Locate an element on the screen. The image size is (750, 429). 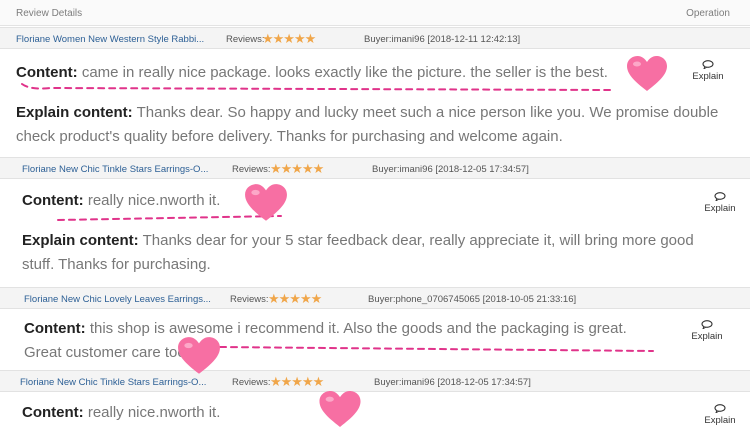
operation-header: Operation is located at coordinates (708, 13).